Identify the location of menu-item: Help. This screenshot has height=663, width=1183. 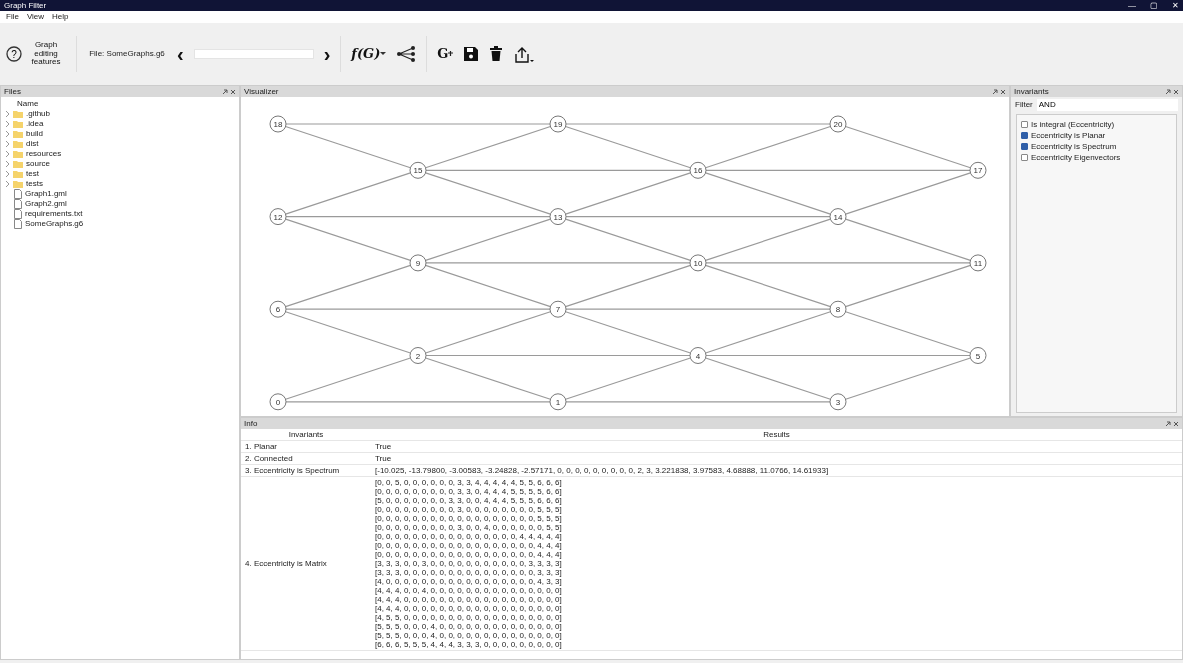
(60, 17).